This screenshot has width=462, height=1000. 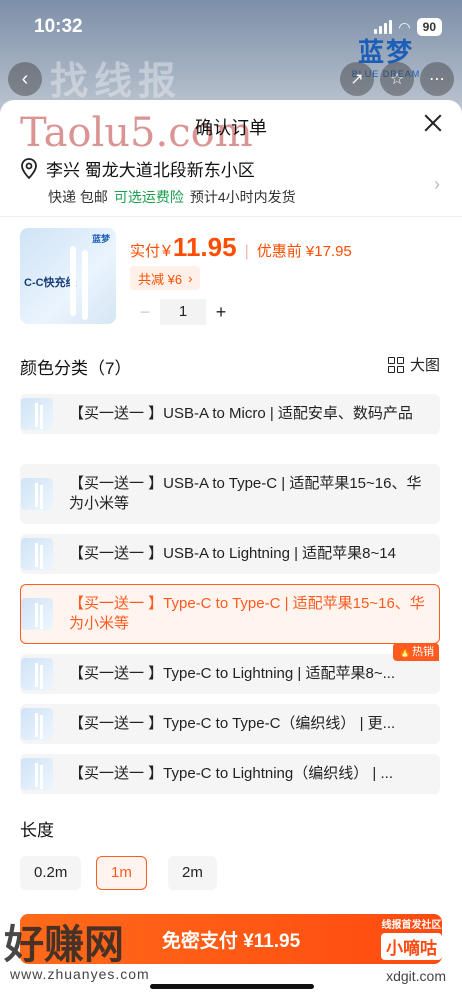 I want to click on quantity-value: 1, so click(x=183, y=312).